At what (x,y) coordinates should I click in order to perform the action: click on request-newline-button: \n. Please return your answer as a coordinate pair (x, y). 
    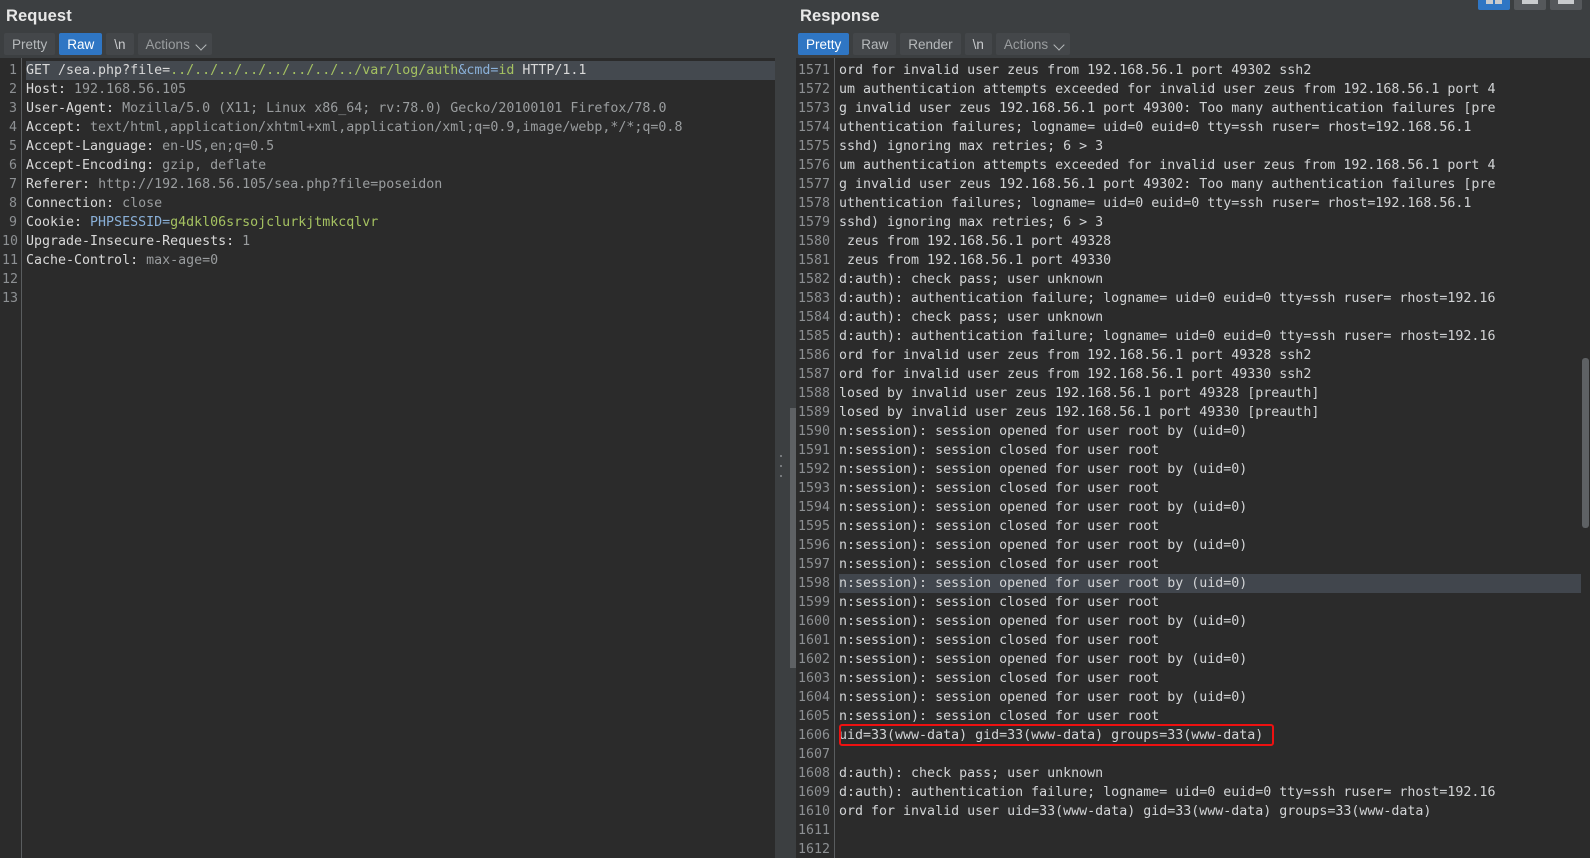
    Looking at the image, I should click on (120, 44).